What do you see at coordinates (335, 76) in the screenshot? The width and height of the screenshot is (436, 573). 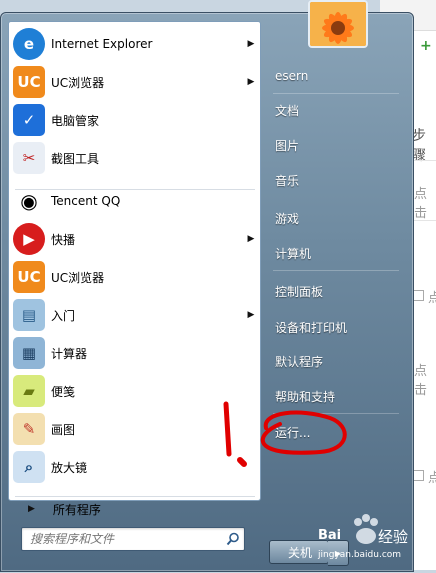 I see `right-menu-item: esern` at bounding box center [335, 76].